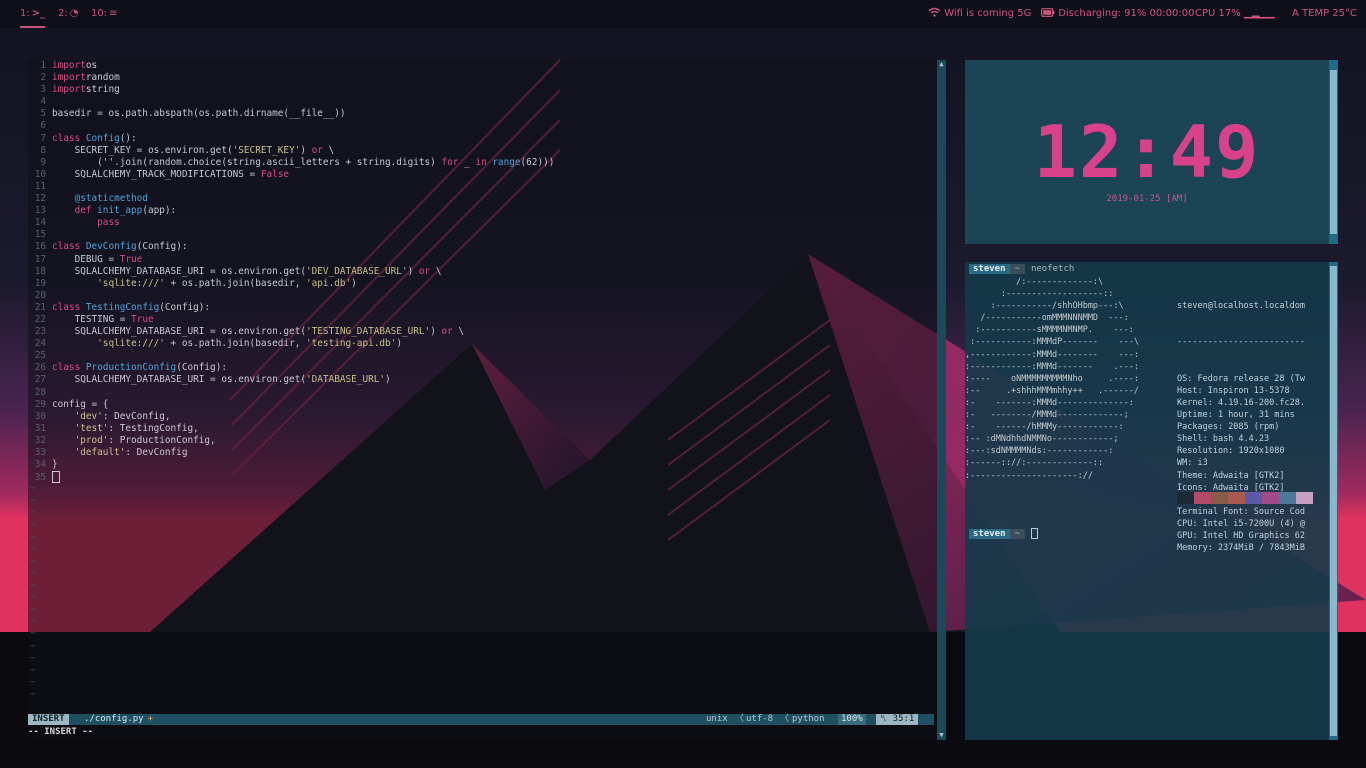 The width and height of the screenshot is (1366, 768). Describe the element at coordinates (483, 320) in the screenshot. I see `code-line: 22 TESTING = True` at that location.